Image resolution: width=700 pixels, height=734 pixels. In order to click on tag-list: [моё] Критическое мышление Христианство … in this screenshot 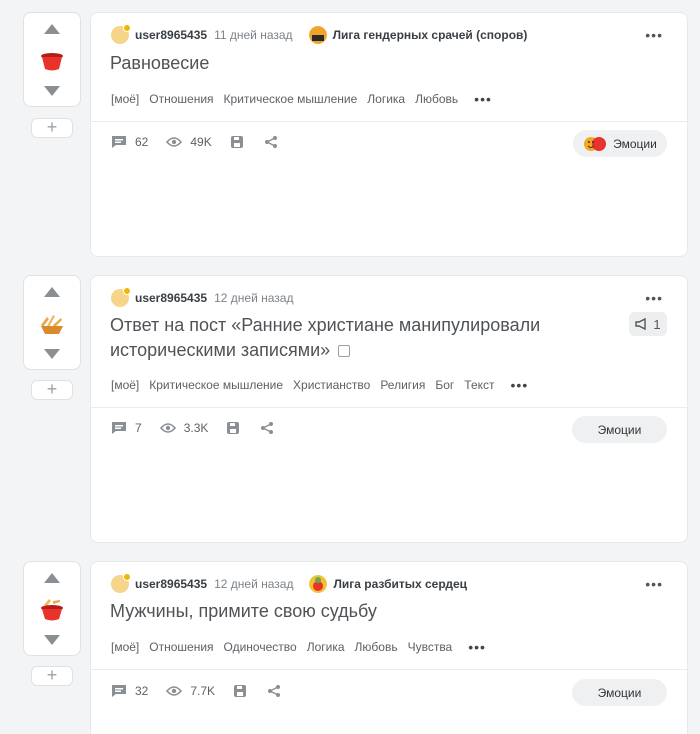, I will do `click(319, 385)`.